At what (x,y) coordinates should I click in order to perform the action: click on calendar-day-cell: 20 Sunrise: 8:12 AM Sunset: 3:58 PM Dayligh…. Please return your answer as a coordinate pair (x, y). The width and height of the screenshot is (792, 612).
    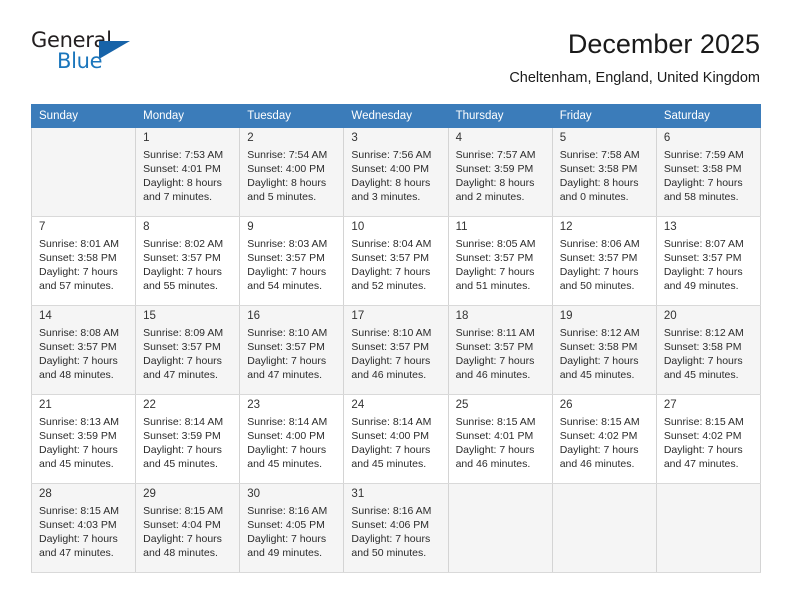
    Looking at the image, I should click on (708, 350).